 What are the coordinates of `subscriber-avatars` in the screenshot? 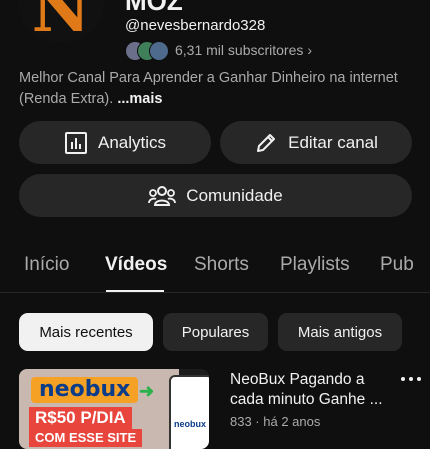 It's located at (147, 50).